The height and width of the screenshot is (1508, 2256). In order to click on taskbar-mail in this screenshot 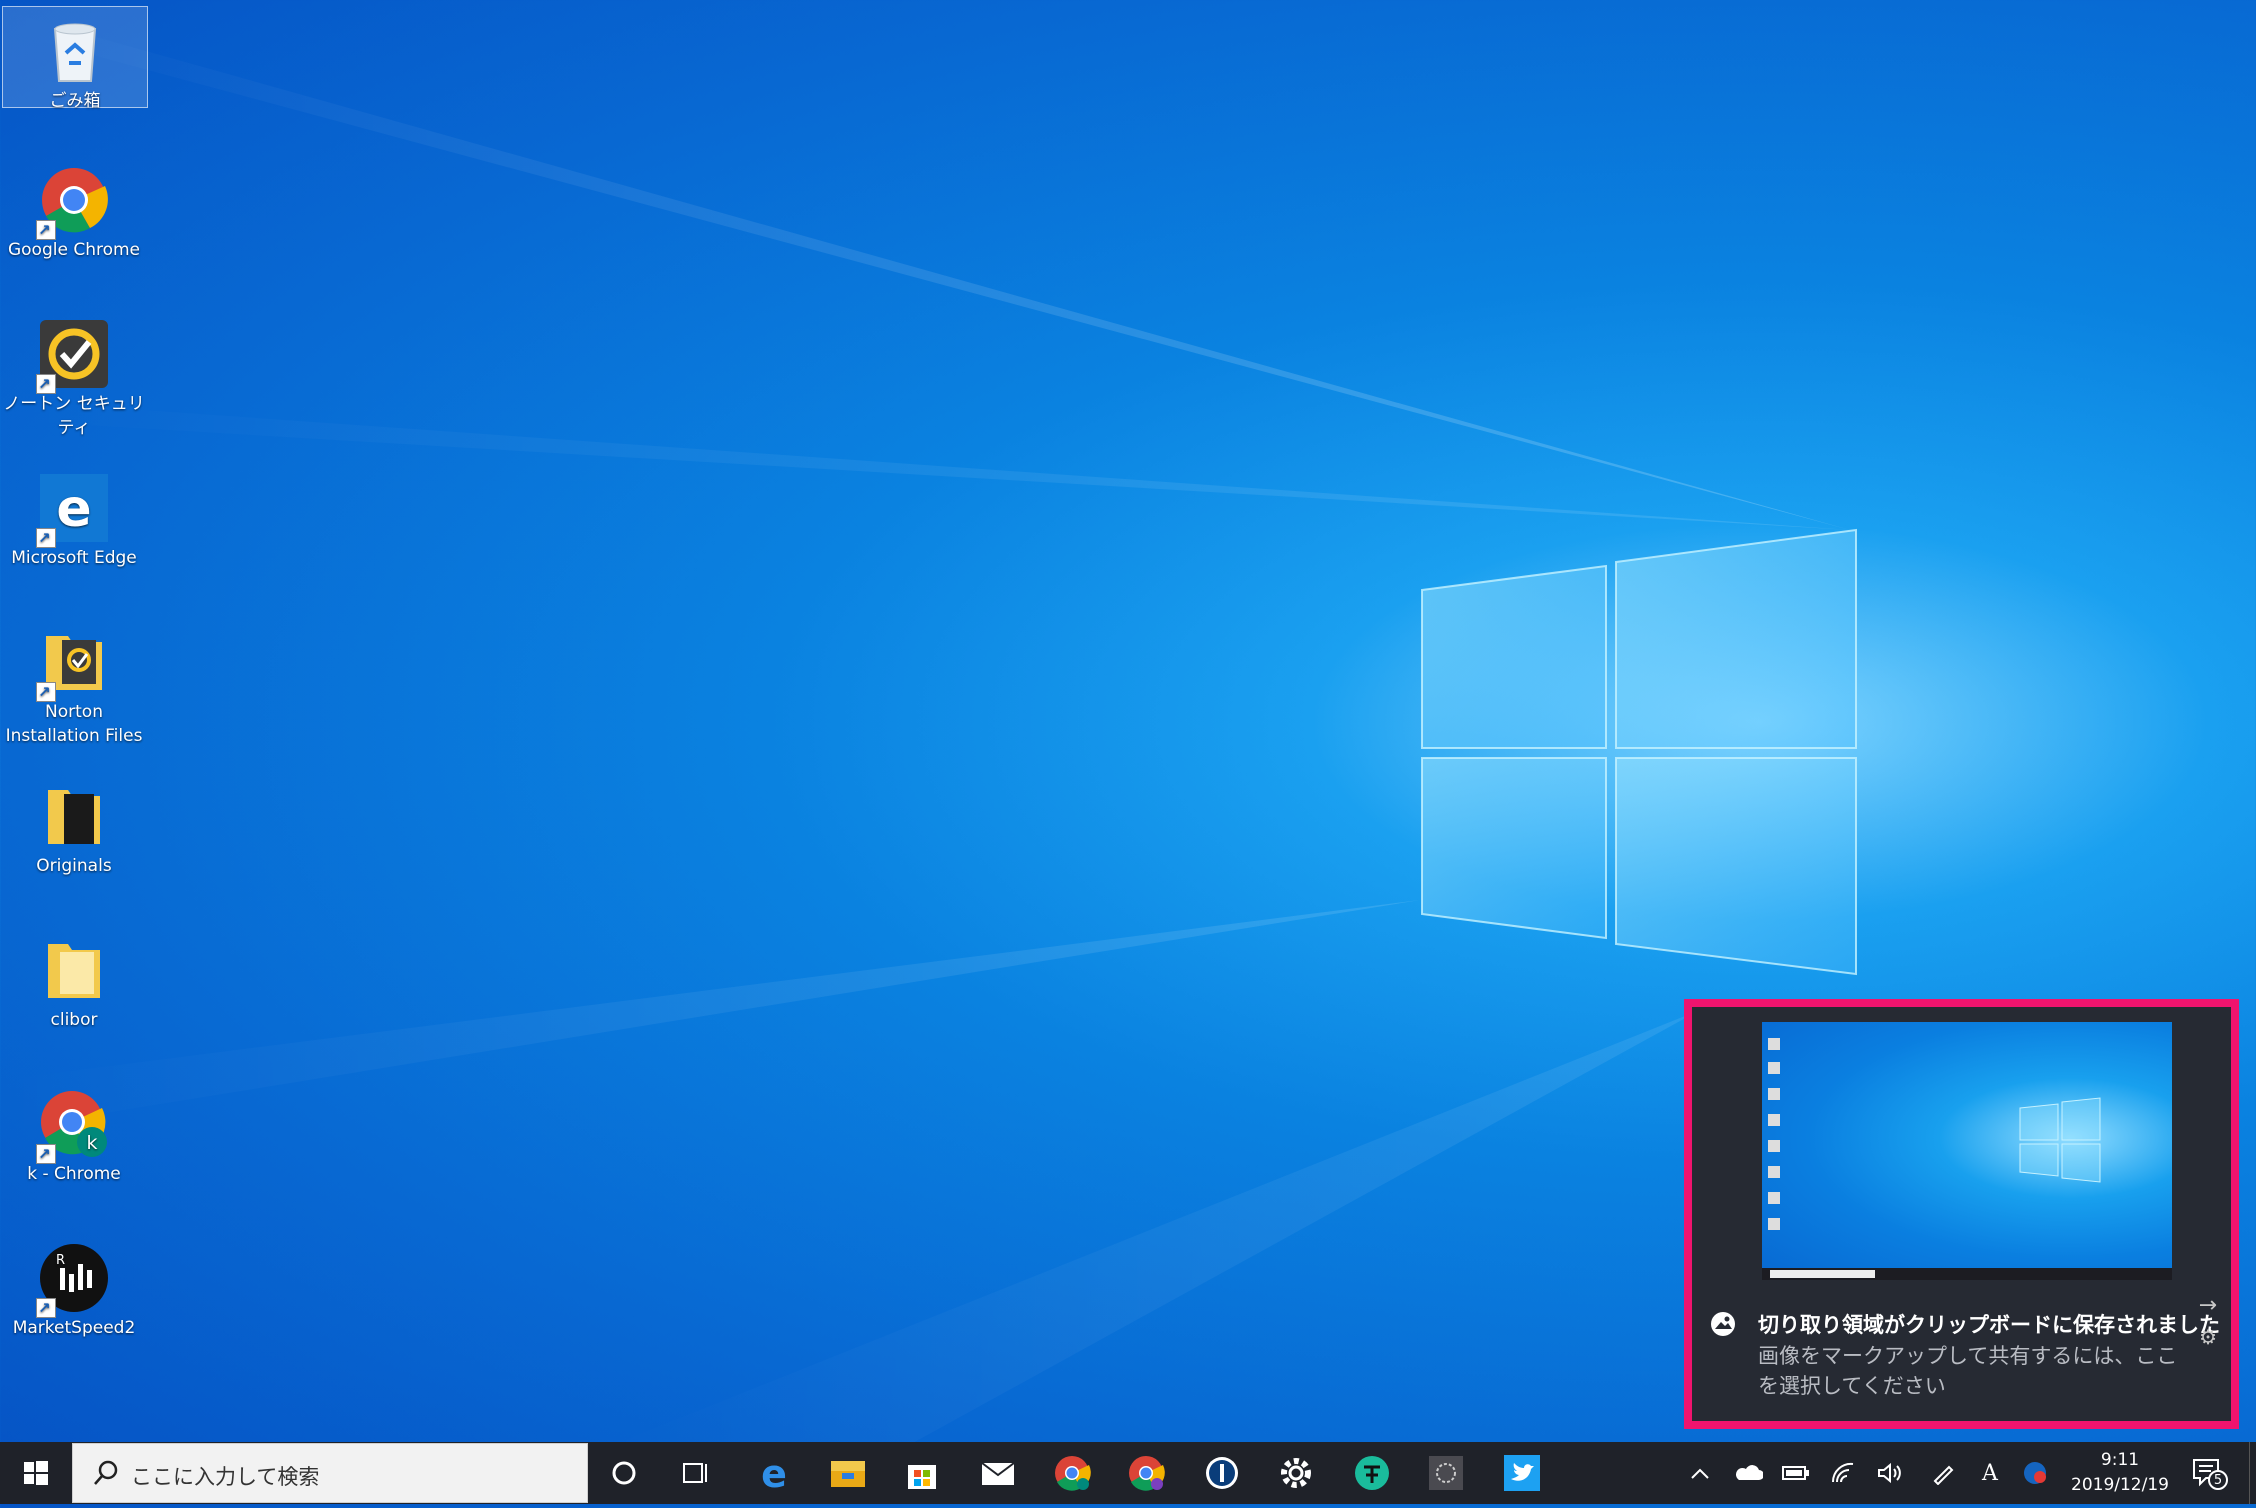, I will do `click(998, 1473)`.